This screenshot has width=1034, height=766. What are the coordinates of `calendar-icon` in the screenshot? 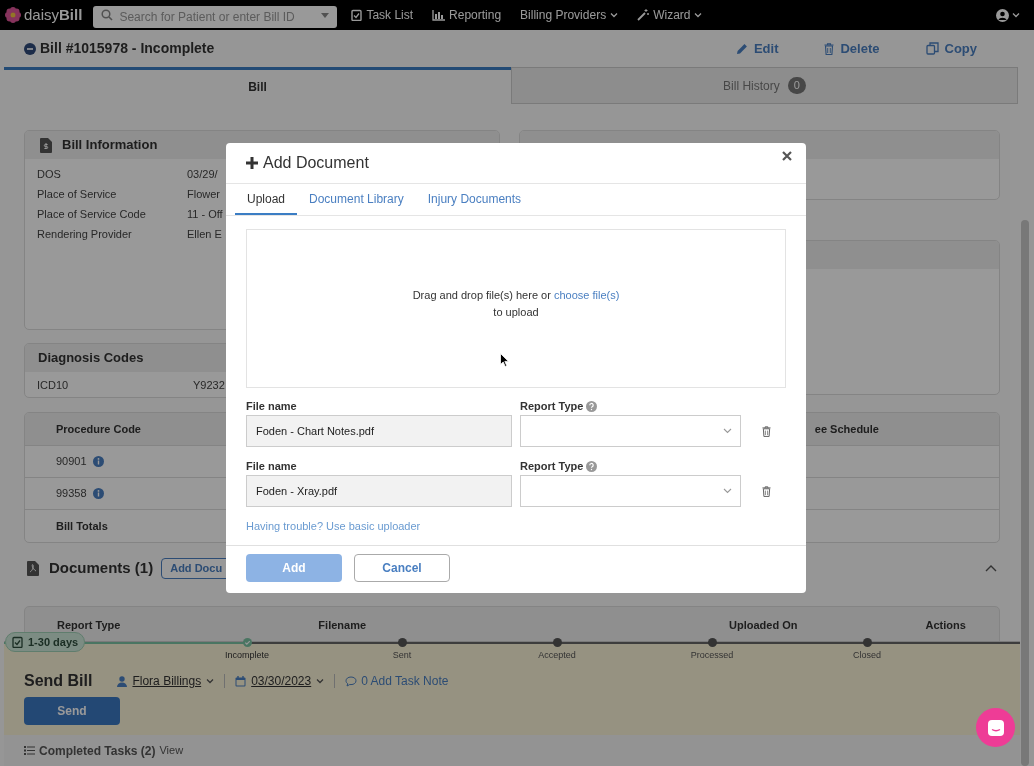 It's located at (241, 681).